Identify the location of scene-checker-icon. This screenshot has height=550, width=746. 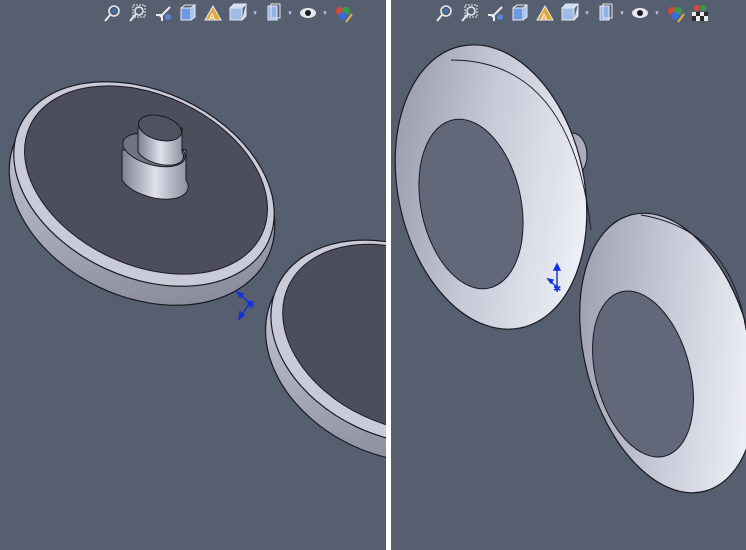
(700, 13).